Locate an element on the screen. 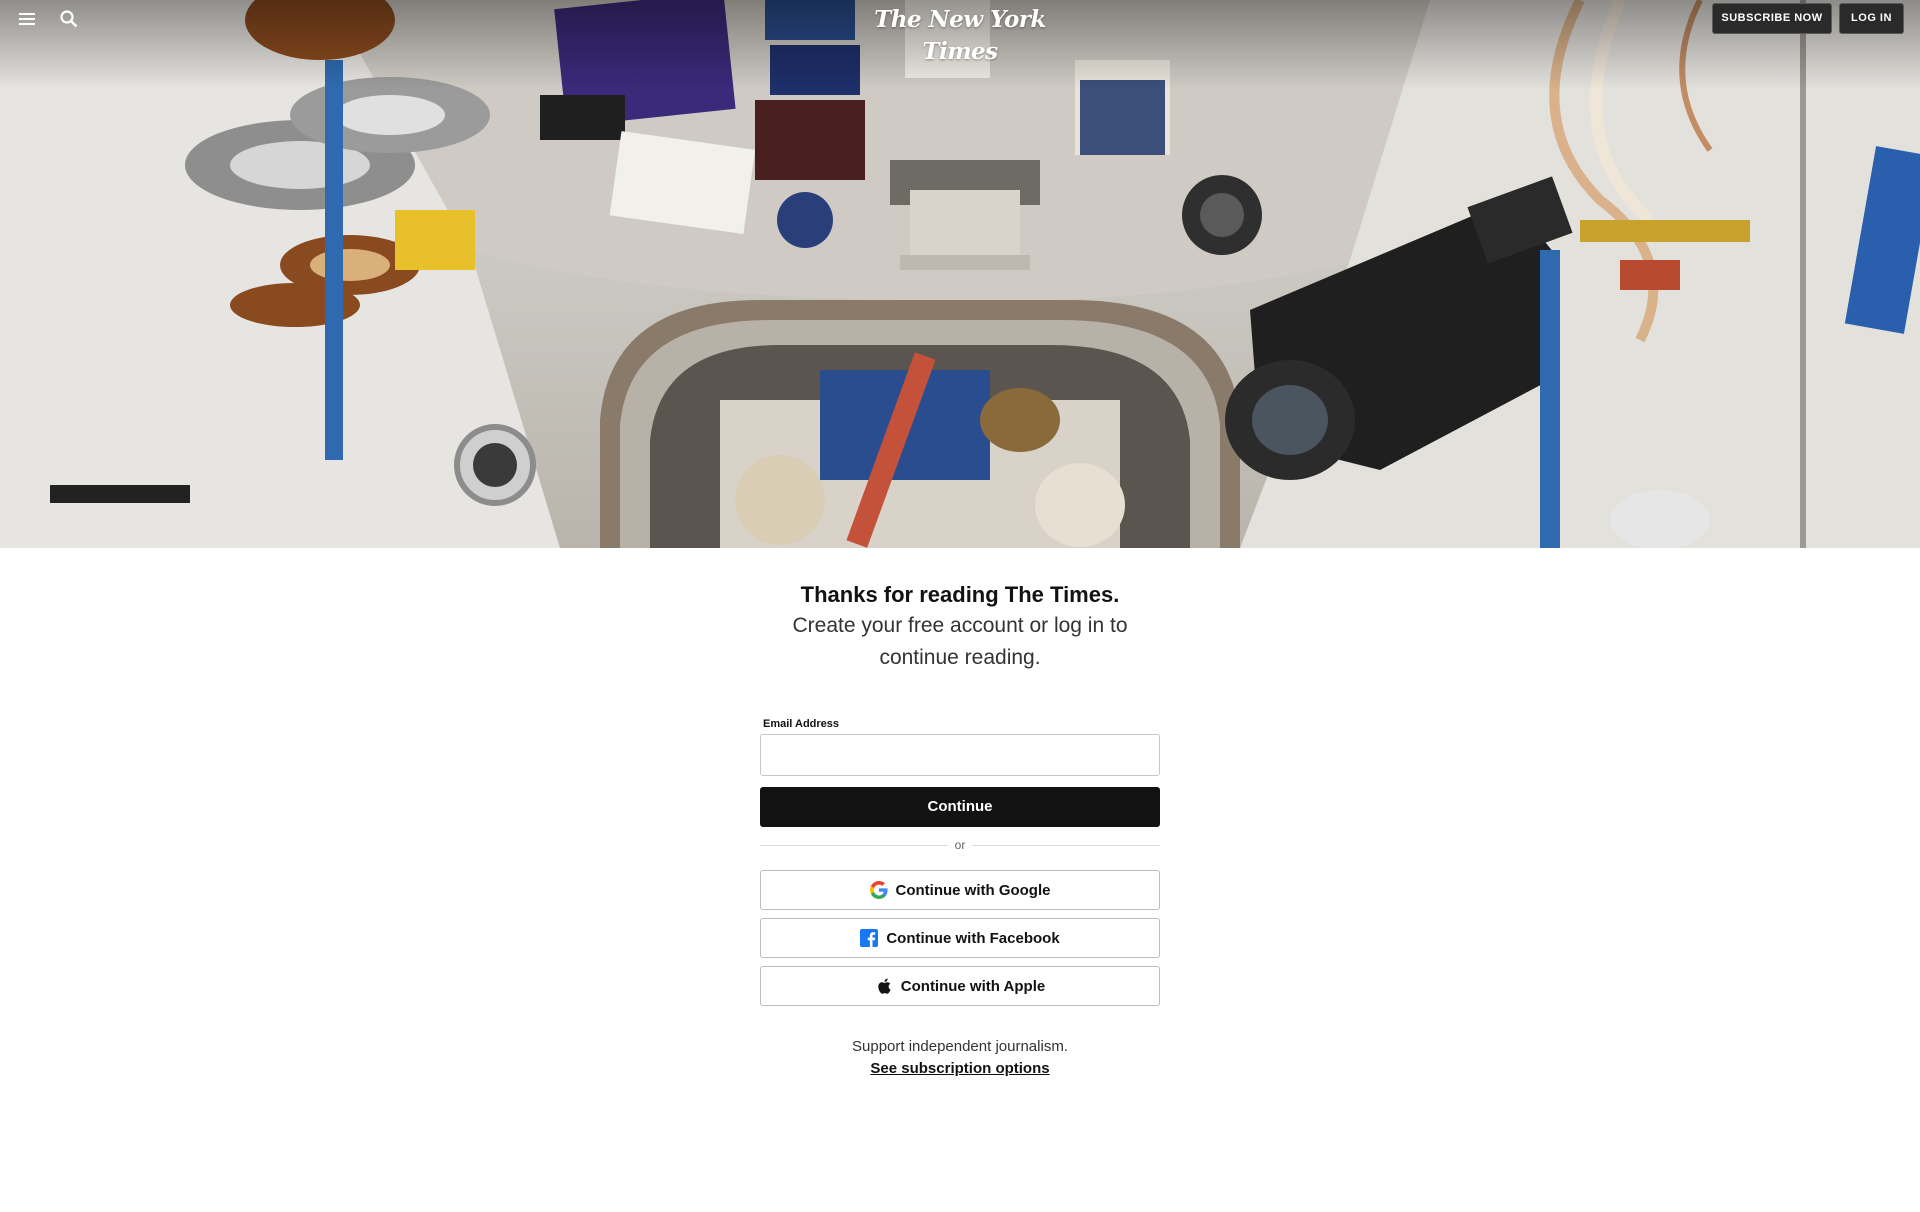 The image size is (1920, 1212). support-journalism-text: Support independent journalism. is located at coordinates (960, 1046).